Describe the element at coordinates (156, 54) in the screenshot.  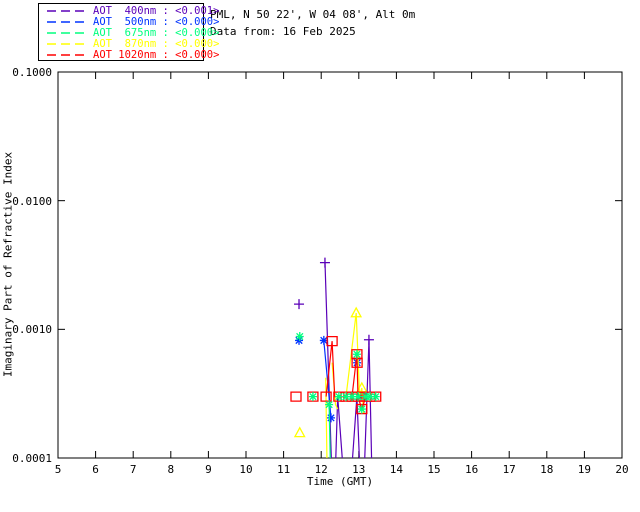
I see `legend-item-label: AOT 1020nm : <0.000>` at that location.